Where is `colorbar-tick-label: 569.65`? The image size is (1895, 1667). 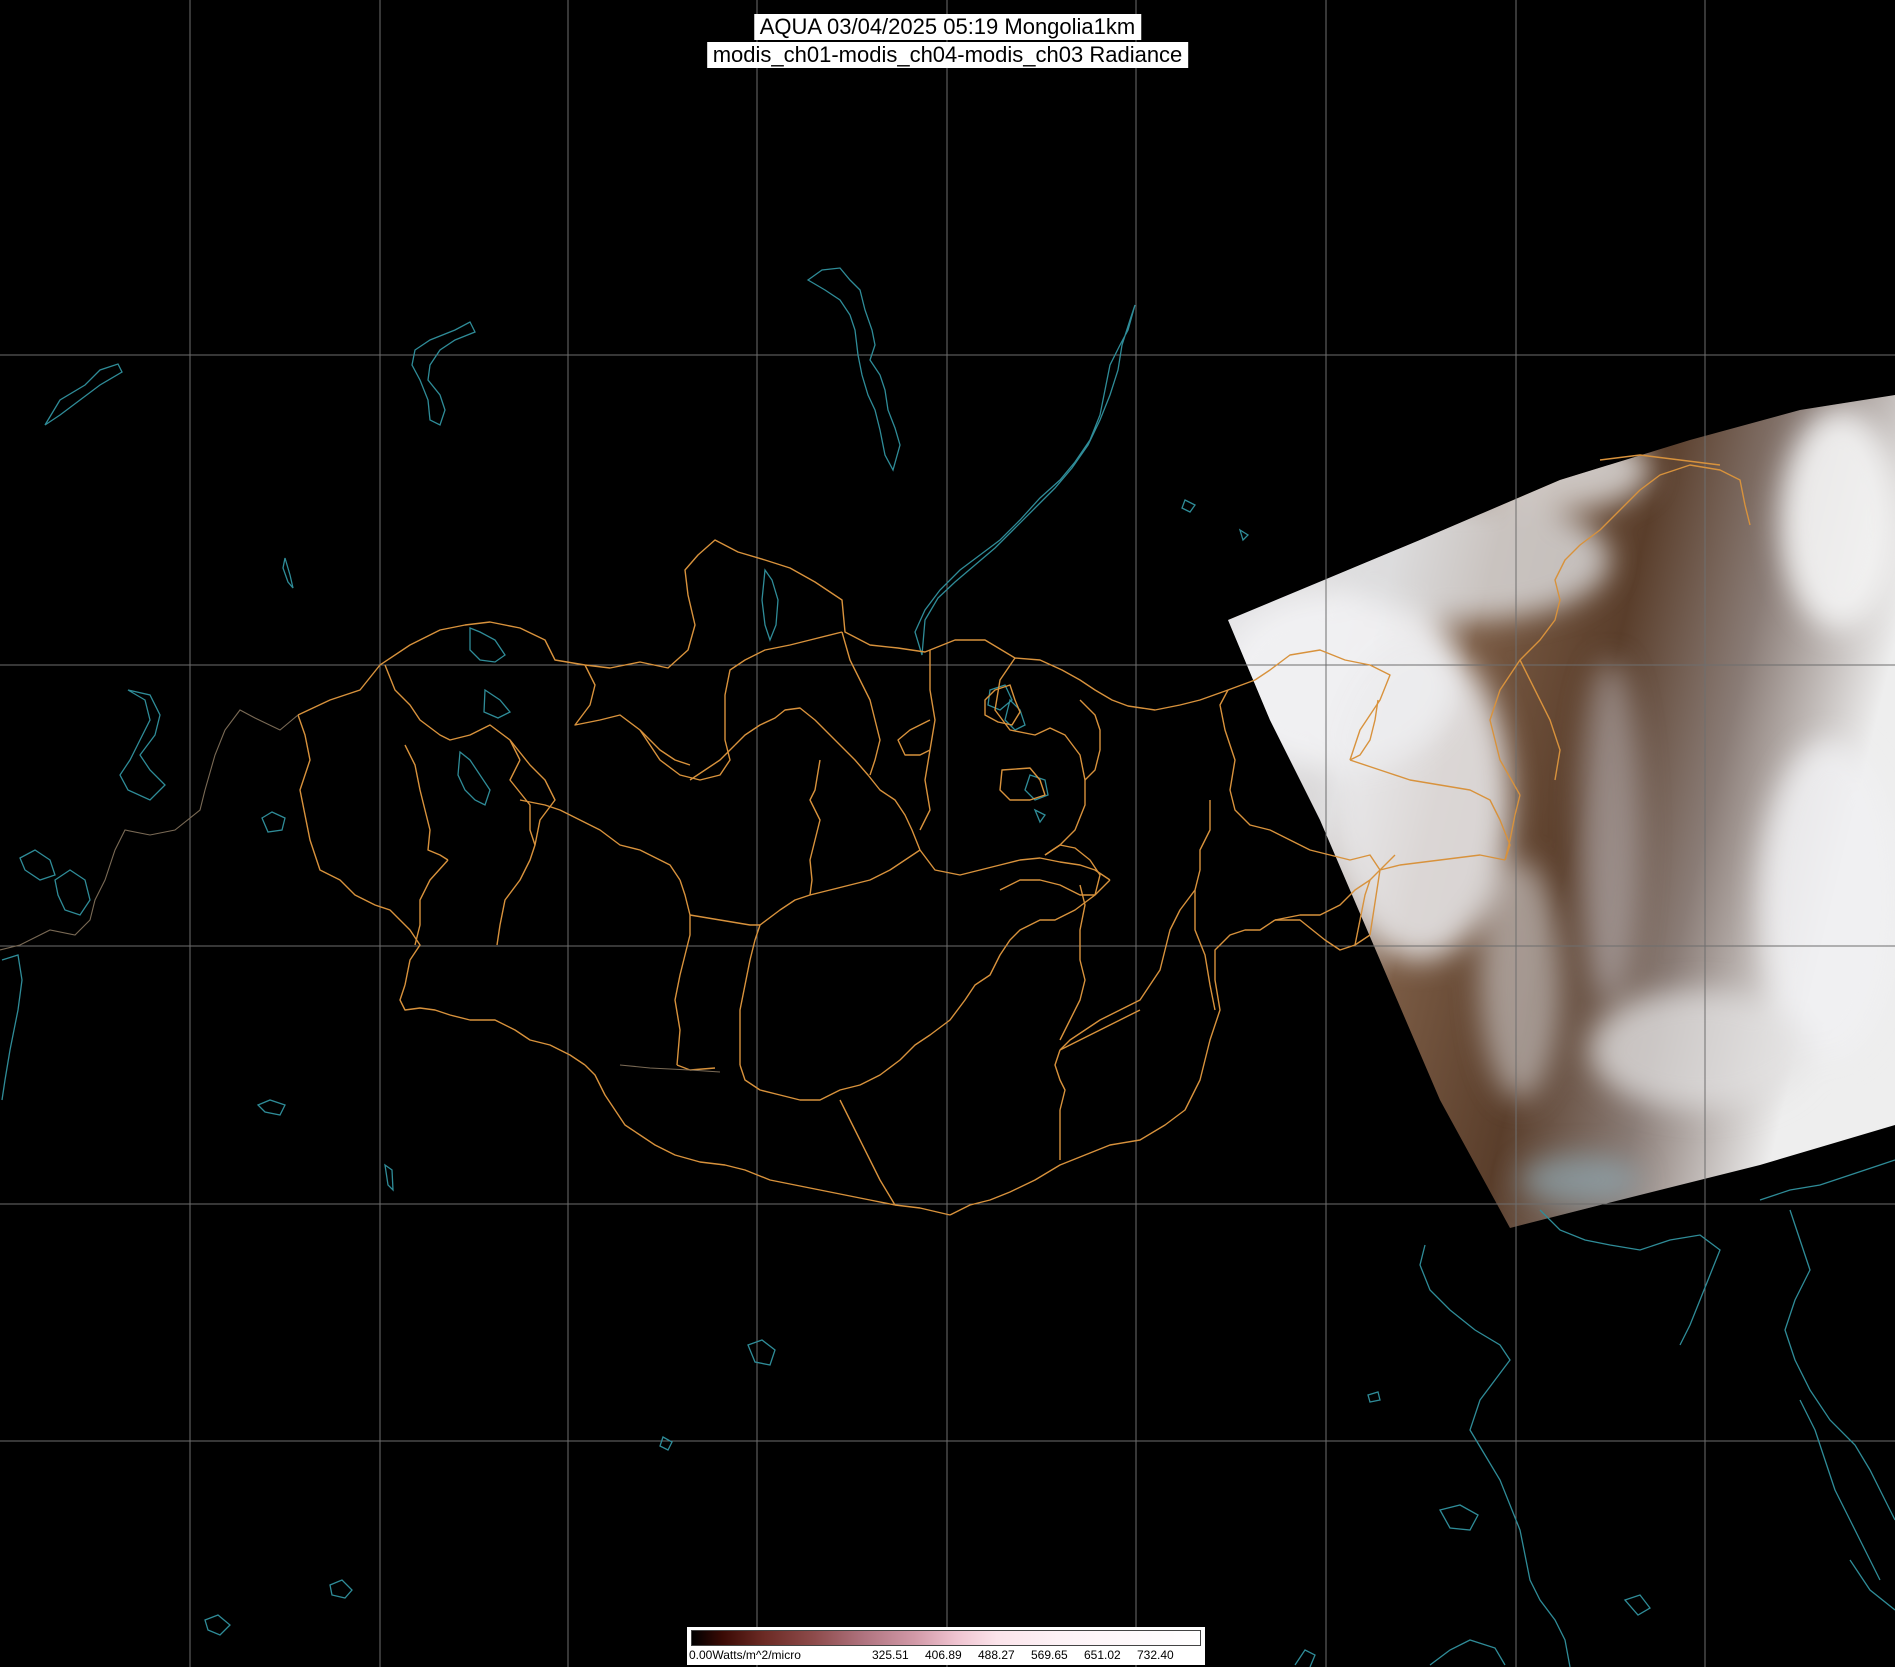
colorbar-tick-label: 569.65 is located at coordinates (1049, 1655).